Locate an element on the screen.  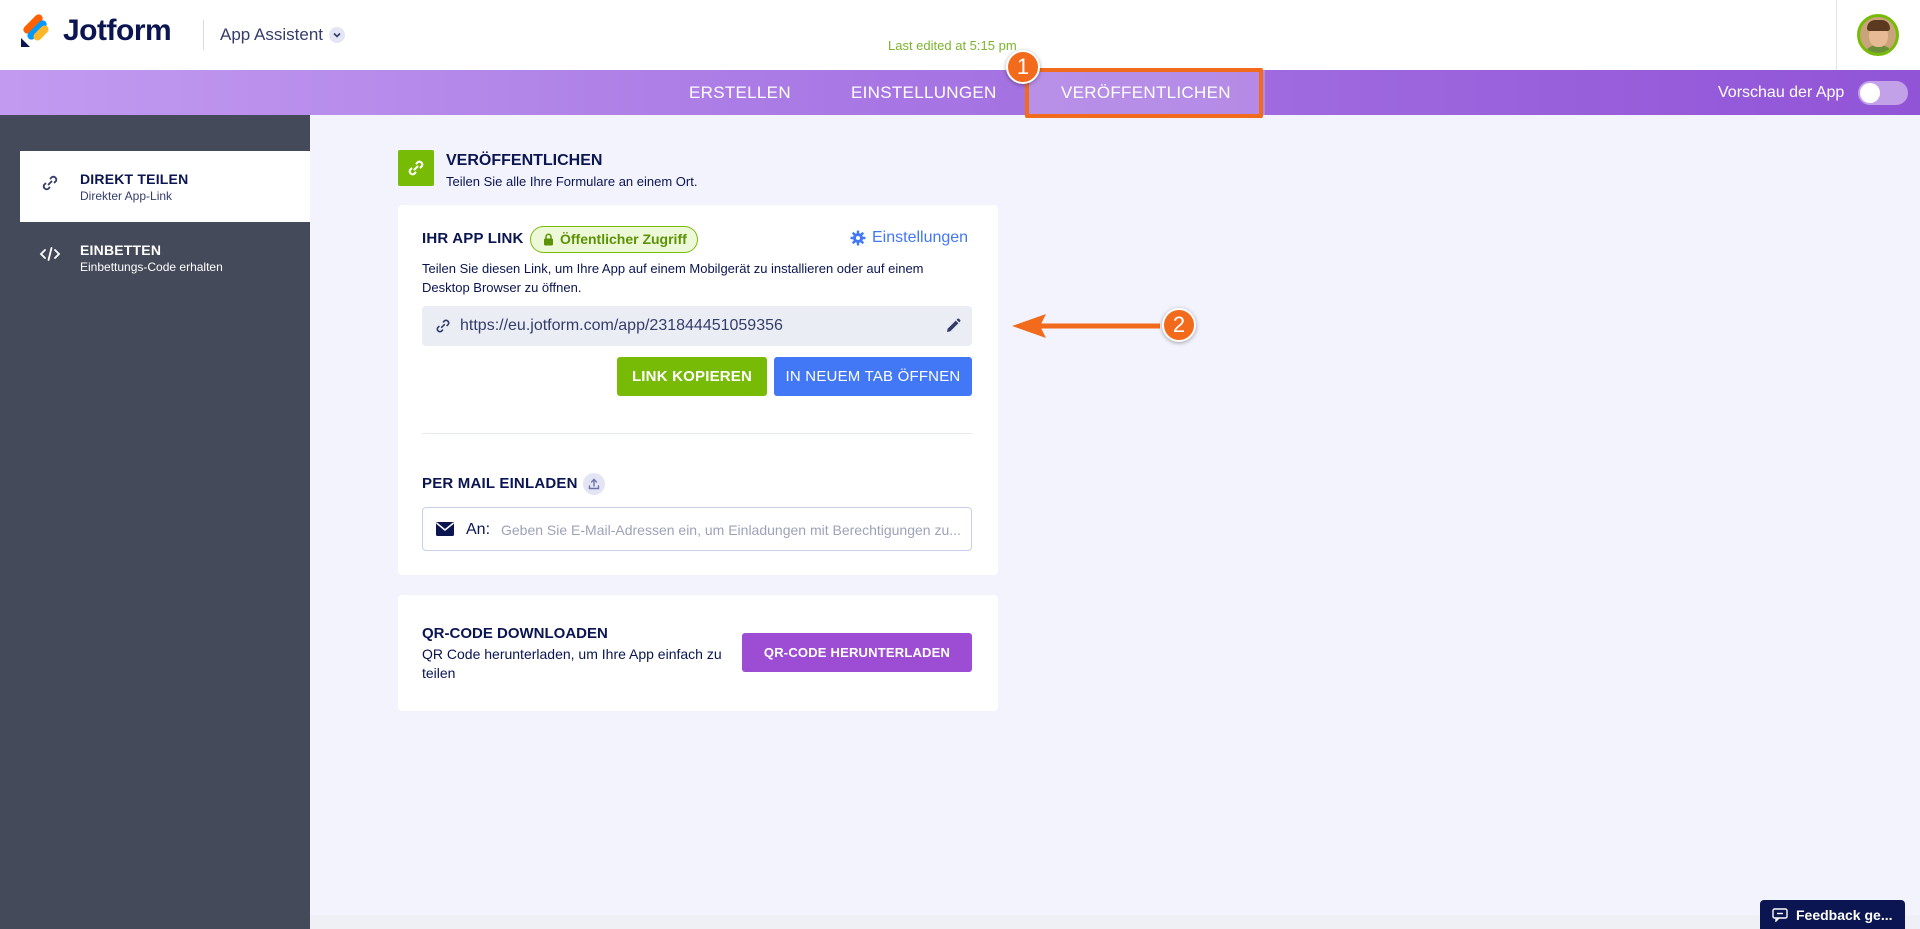
app-preview-toggle is located at coordinates (1883, 93).